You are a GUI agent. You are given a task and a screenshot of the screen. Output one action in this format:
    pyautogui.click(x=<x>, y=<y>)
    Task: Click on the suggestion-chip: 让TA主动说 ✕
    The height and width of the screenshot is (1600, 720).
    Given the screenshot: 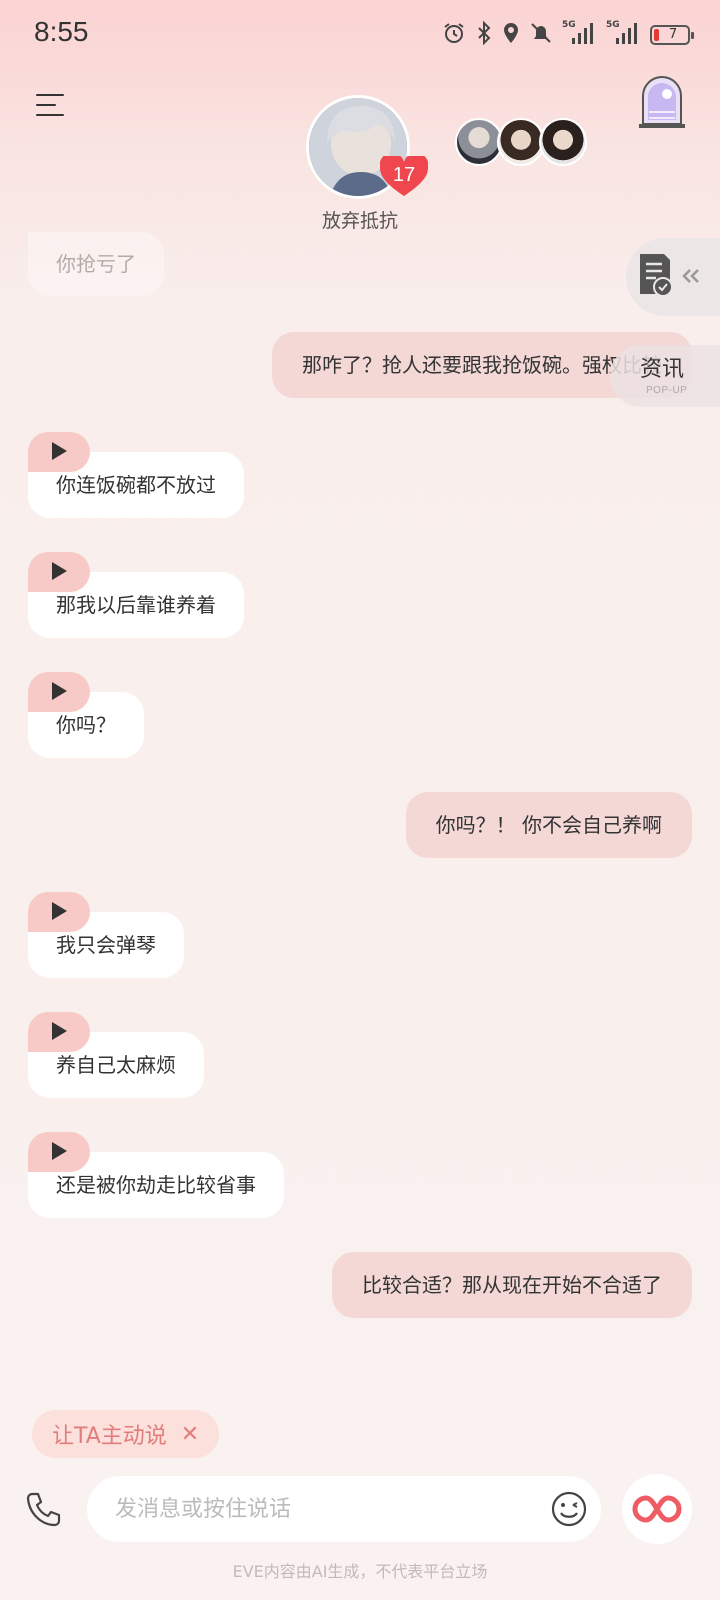 What is the action you would take?
    pyautogui.click(x=126, y=1434)
    